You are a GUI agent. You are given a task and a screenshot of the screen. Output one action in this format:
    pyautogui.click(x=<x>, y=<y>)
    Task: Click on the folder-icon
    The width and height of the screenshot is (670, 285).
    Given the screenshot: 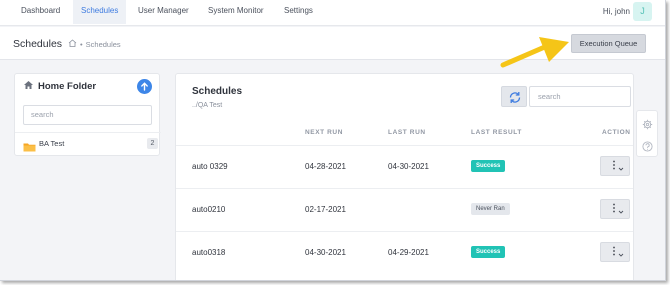 What is the action you would take?
    pyautogui.click(x=29, y=148)
    